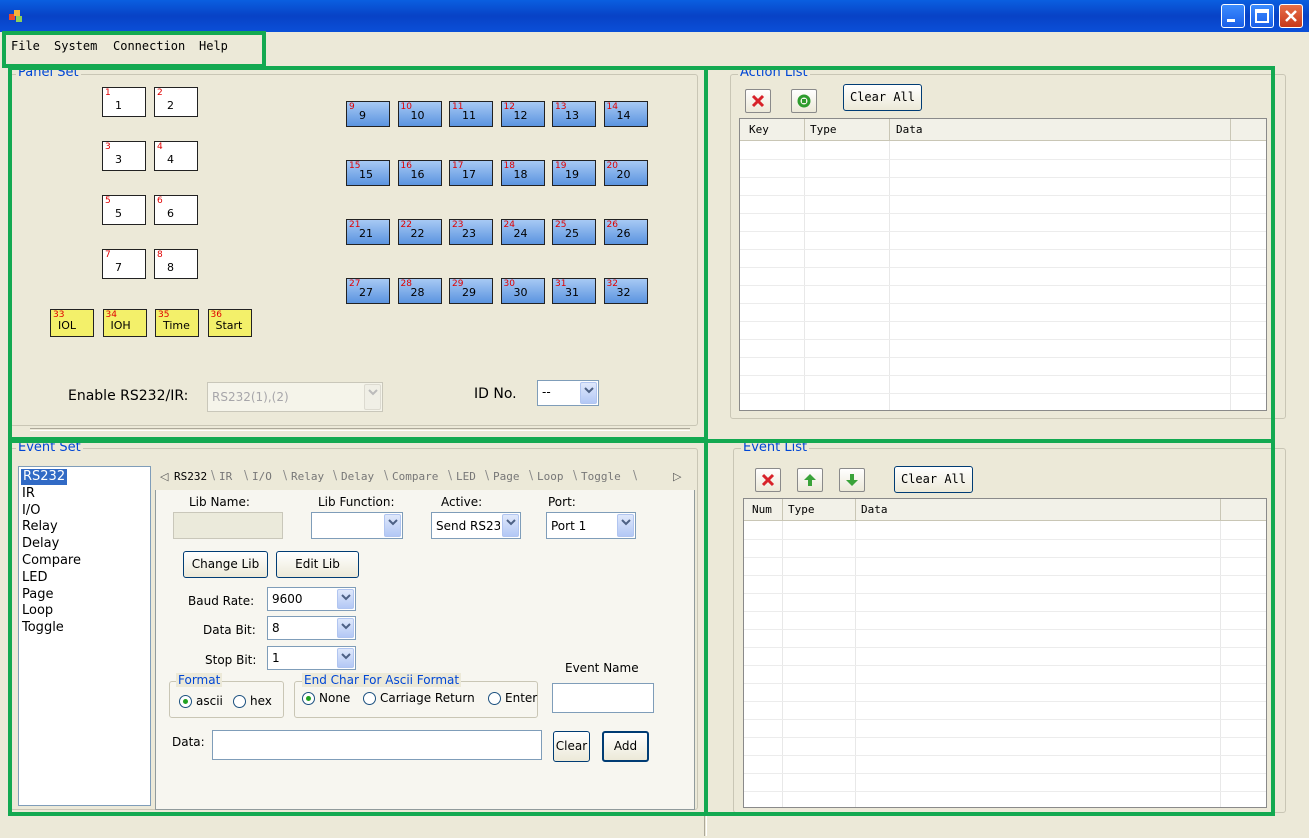  I want to click on app-icon, so click(15, 16).